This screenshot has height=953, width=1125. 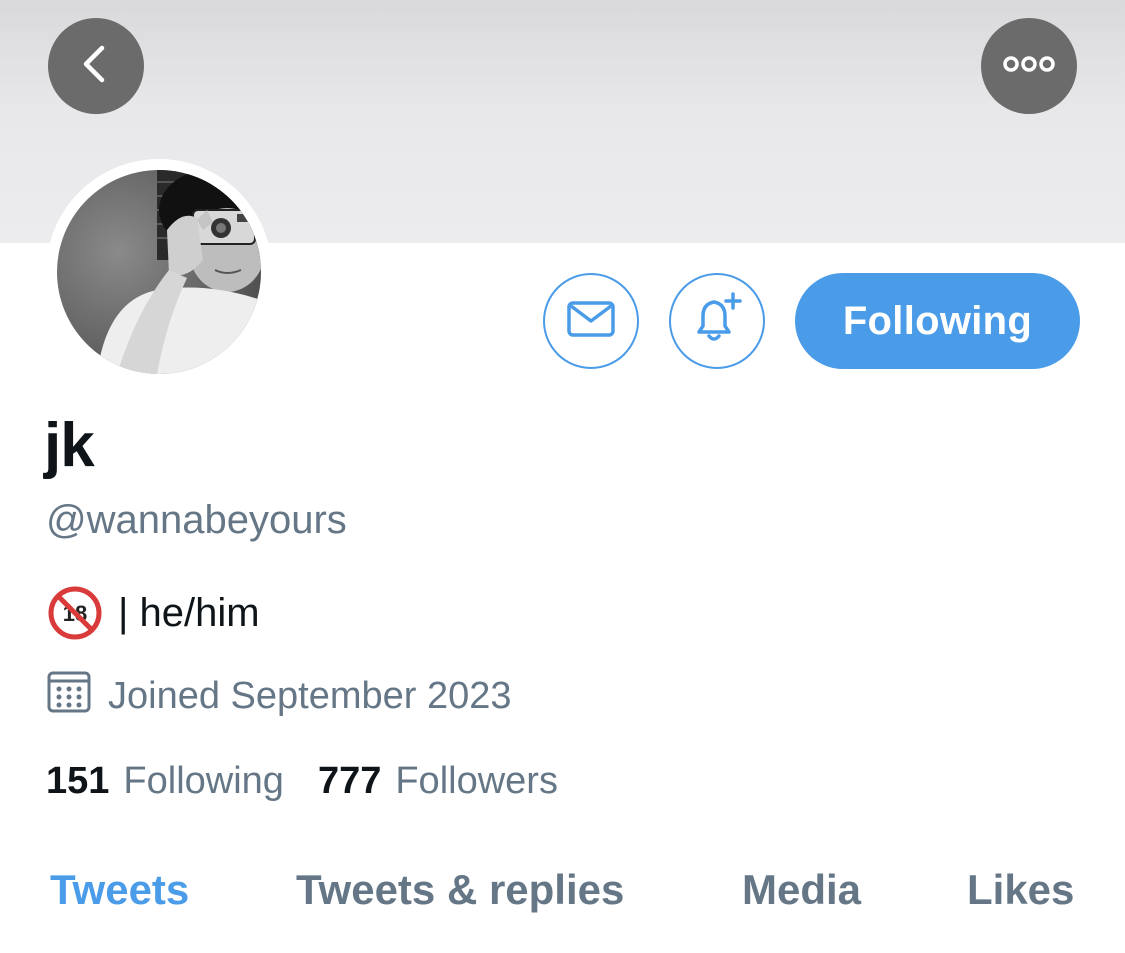 I want to click on followers-stat: 777 Followers, so click(x=438, y=781).